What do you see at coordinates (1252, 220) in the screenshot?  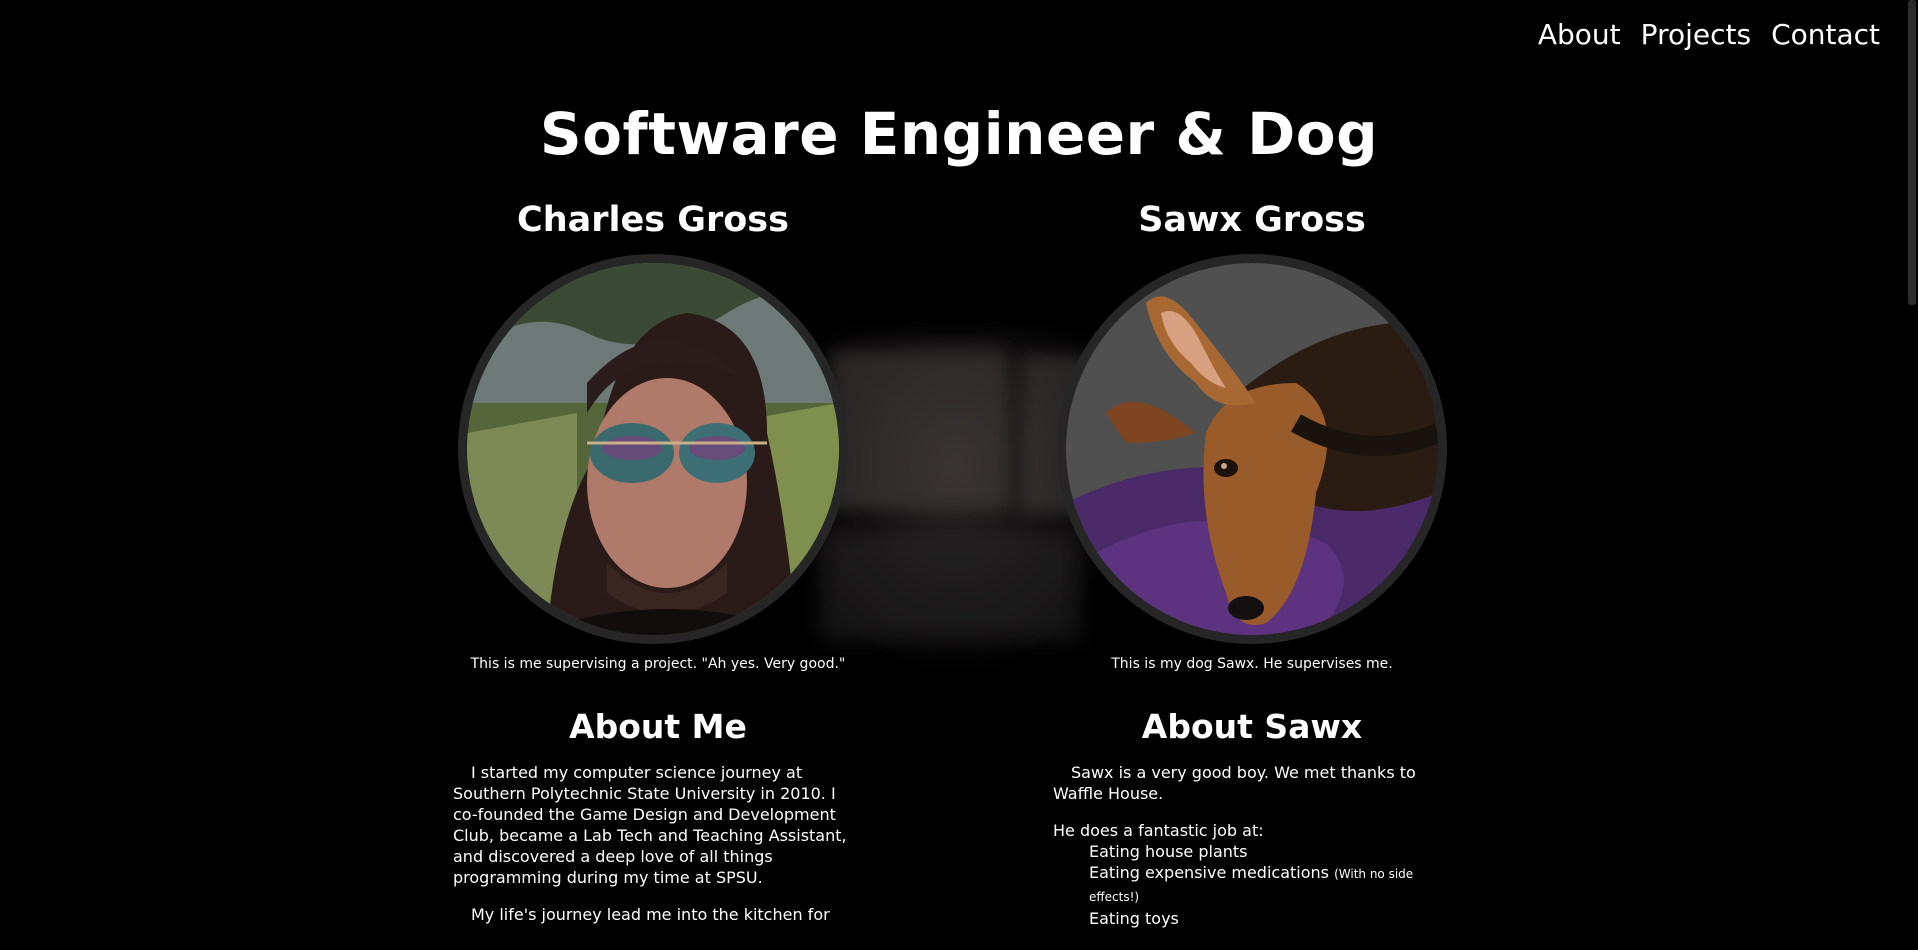 I see `person-name-sawx: Sawx Gross` at bounding box center [1252, 220].